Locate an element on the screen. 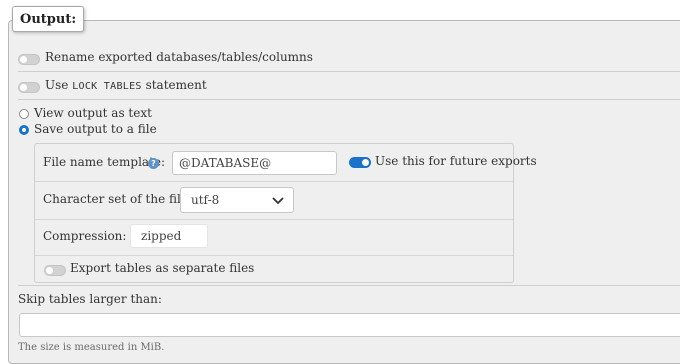 The image size is (680, 364). skip-tables-label: Skip tables larger than: is located at coordinates (90, 299).